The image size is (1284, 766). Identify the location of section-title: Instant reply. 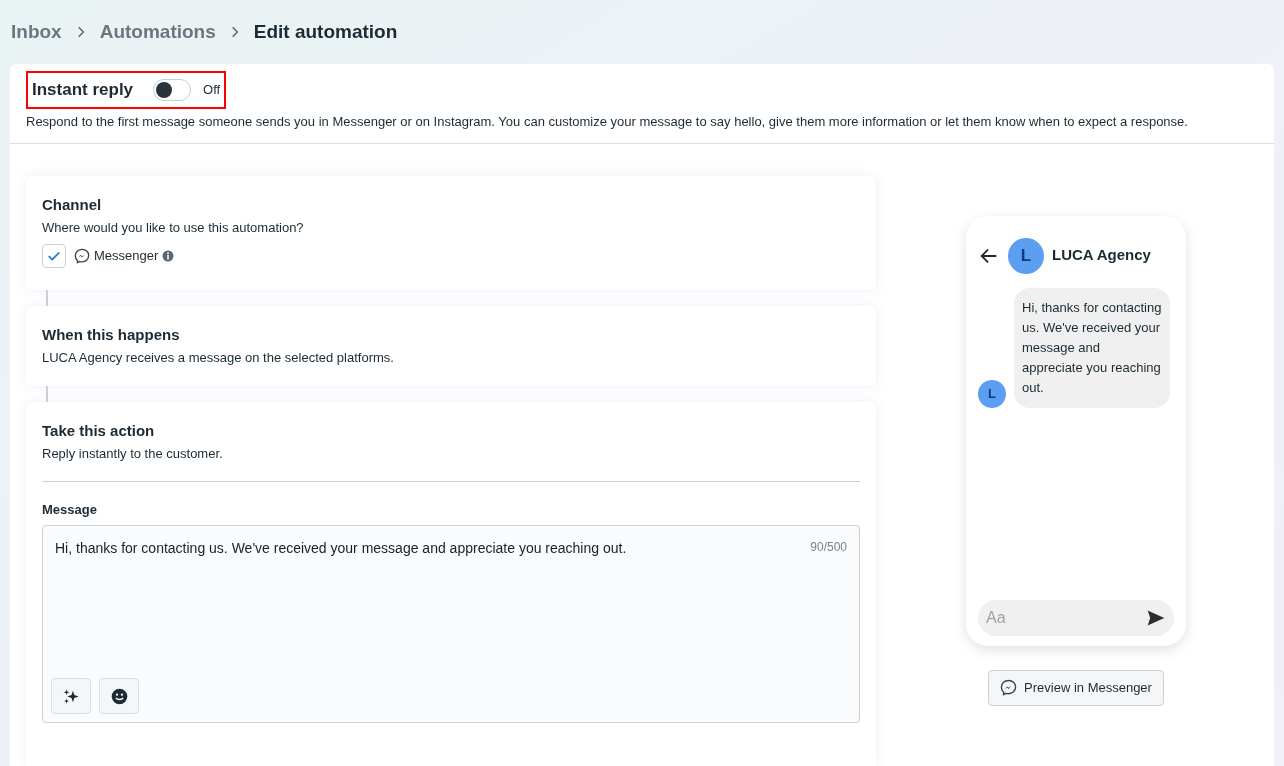
(83, 90).